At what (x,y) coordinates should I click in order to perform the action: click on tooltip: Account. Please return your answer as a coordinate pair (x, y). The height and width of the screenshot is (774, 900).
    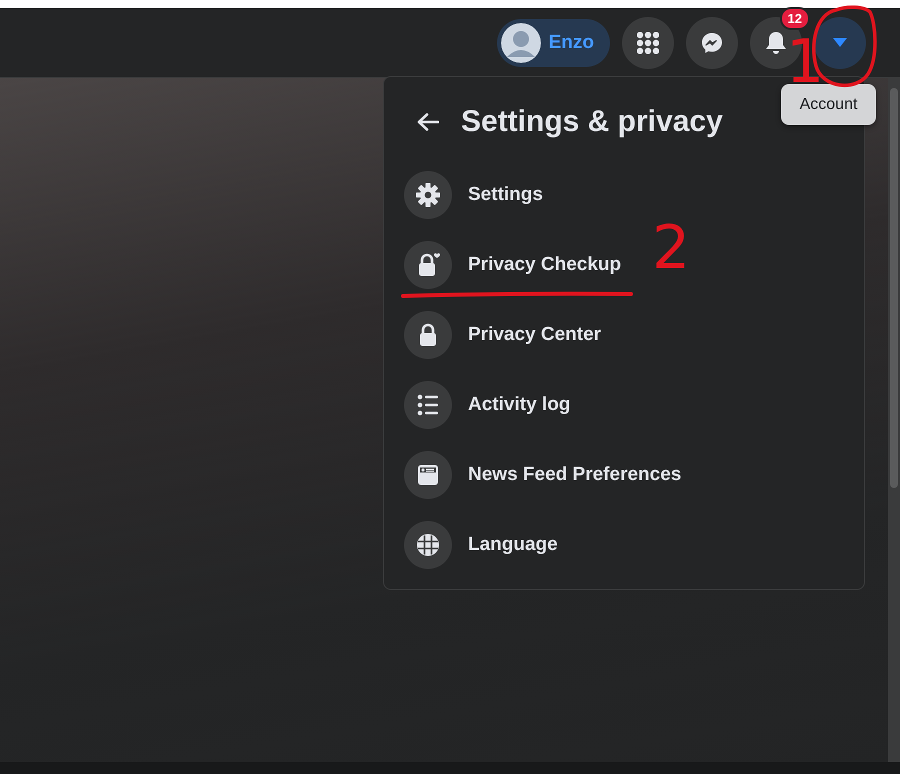
    Looking at the image, I should click on (828, 104).